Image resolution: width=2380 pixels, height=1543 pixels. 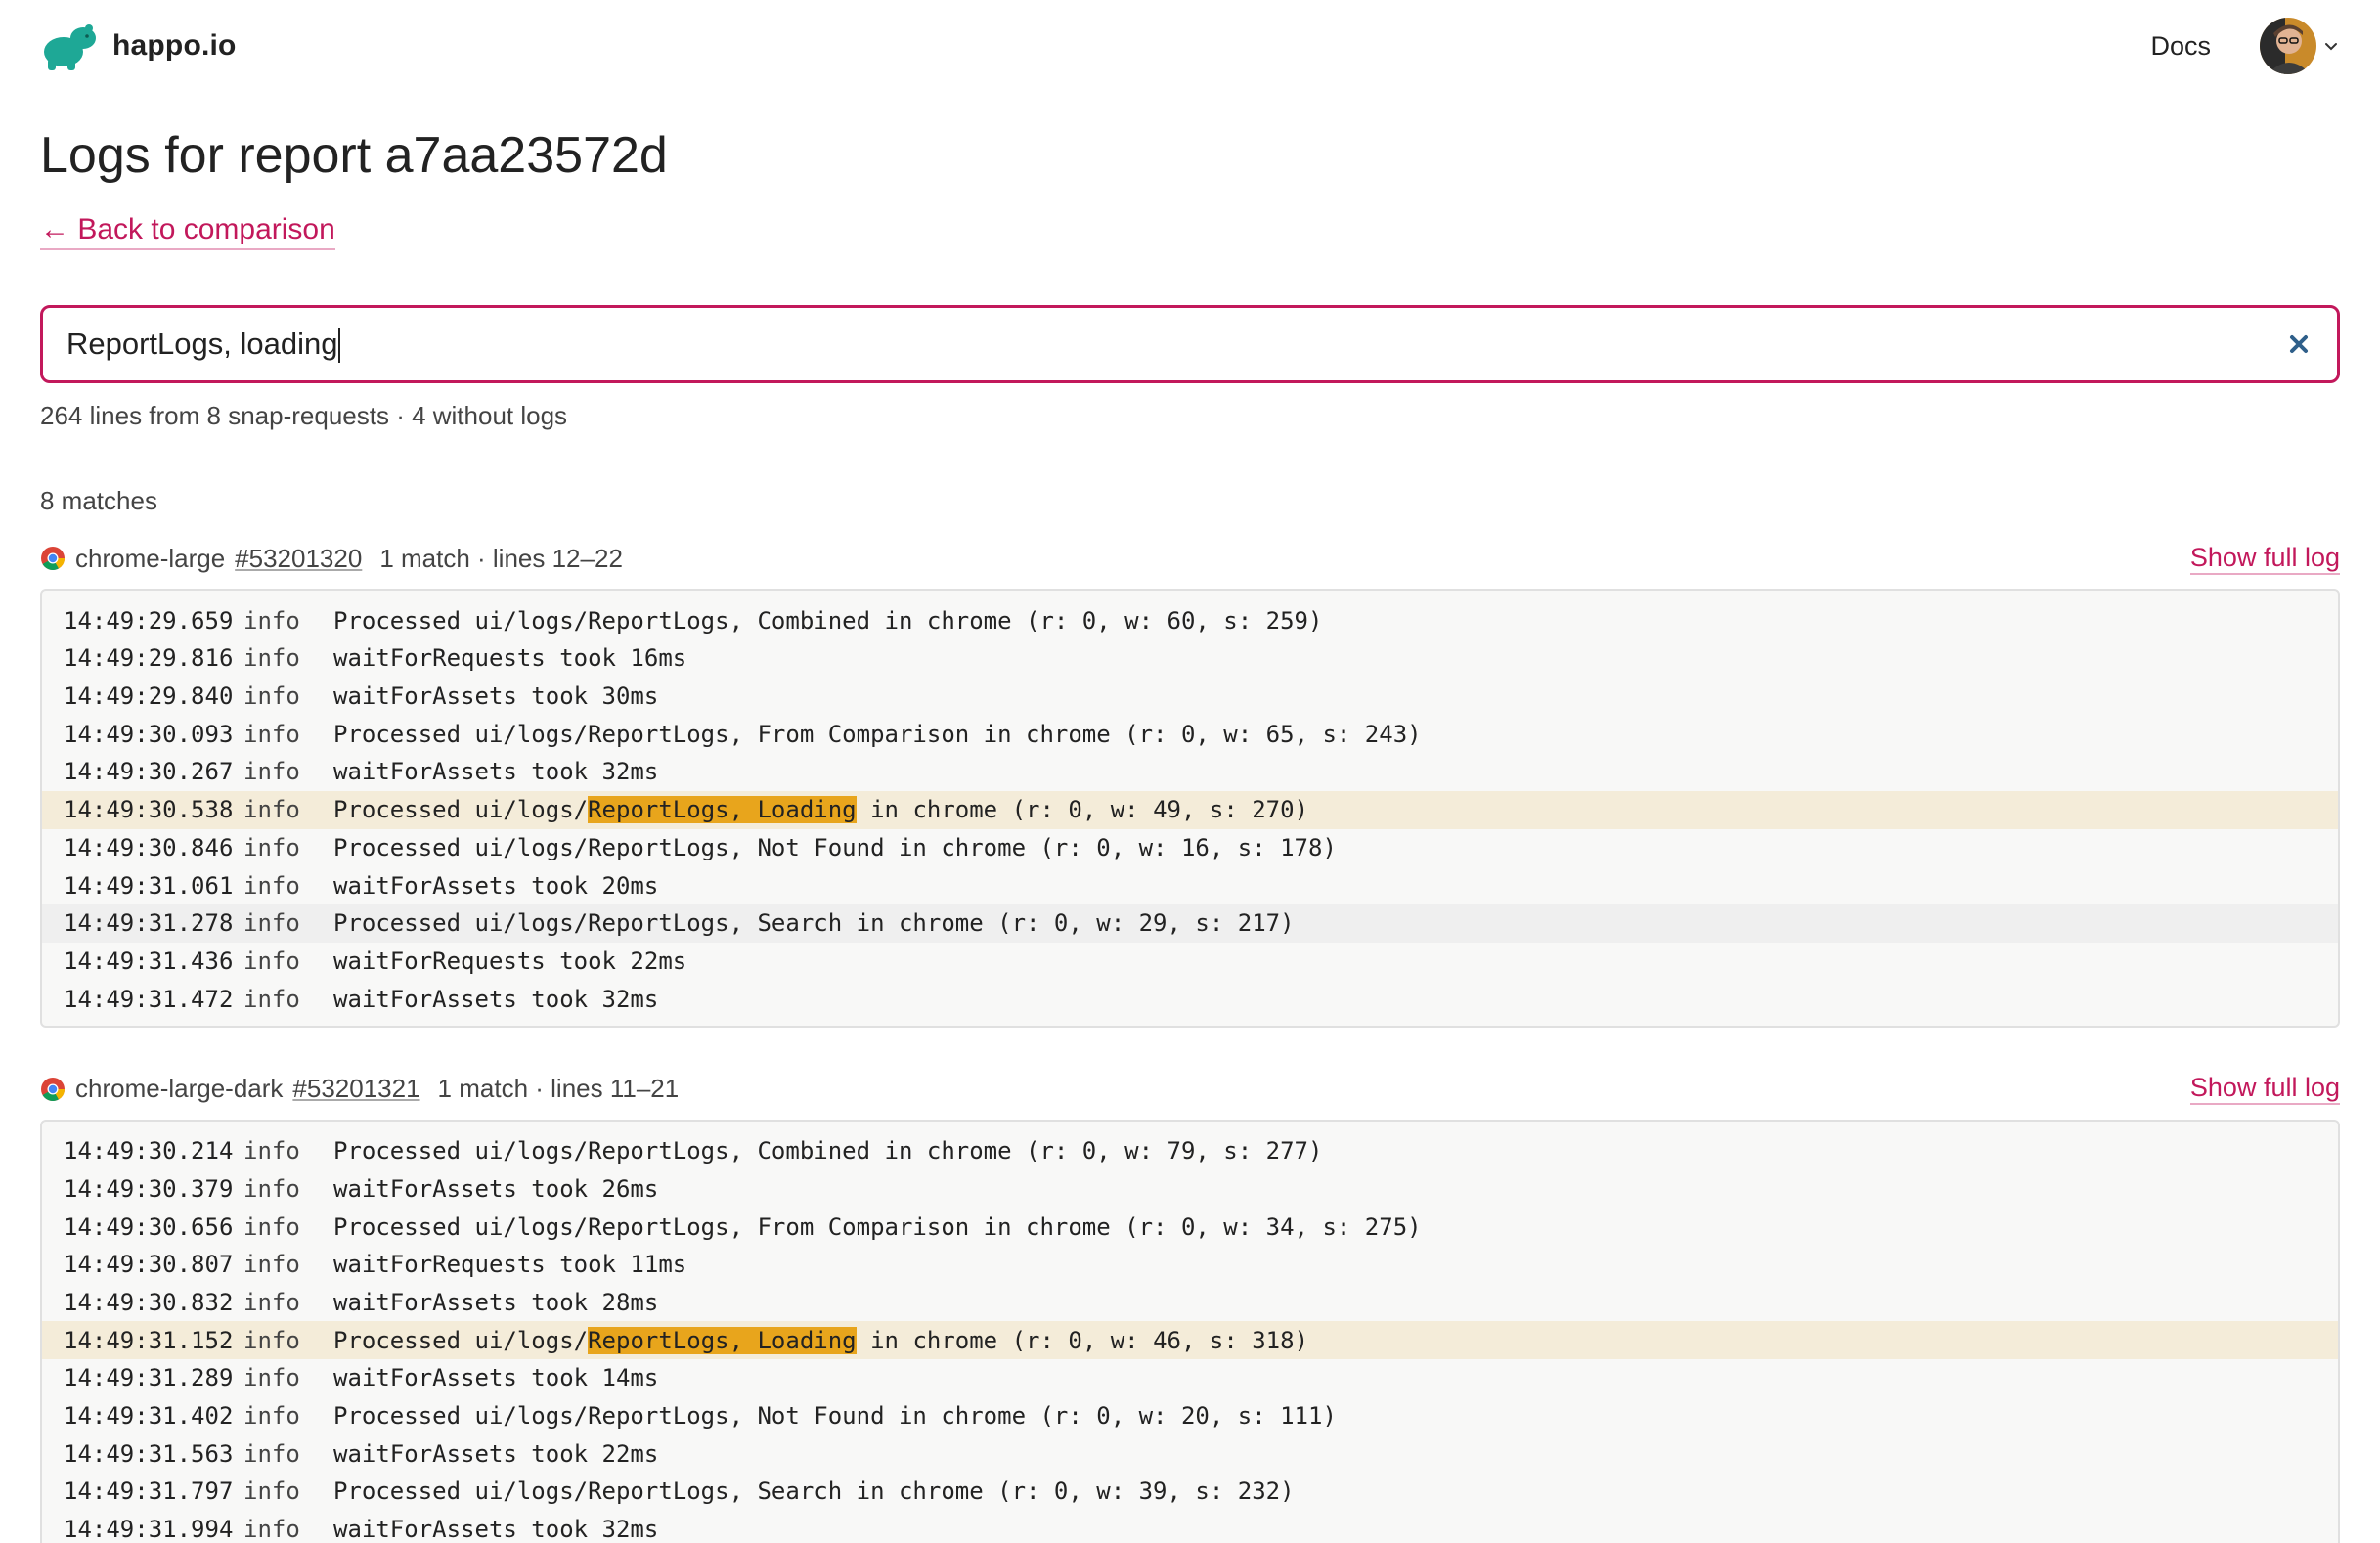 I want to click on log-message: waitForAssets took 26ms, so click(x=496, y=1188).